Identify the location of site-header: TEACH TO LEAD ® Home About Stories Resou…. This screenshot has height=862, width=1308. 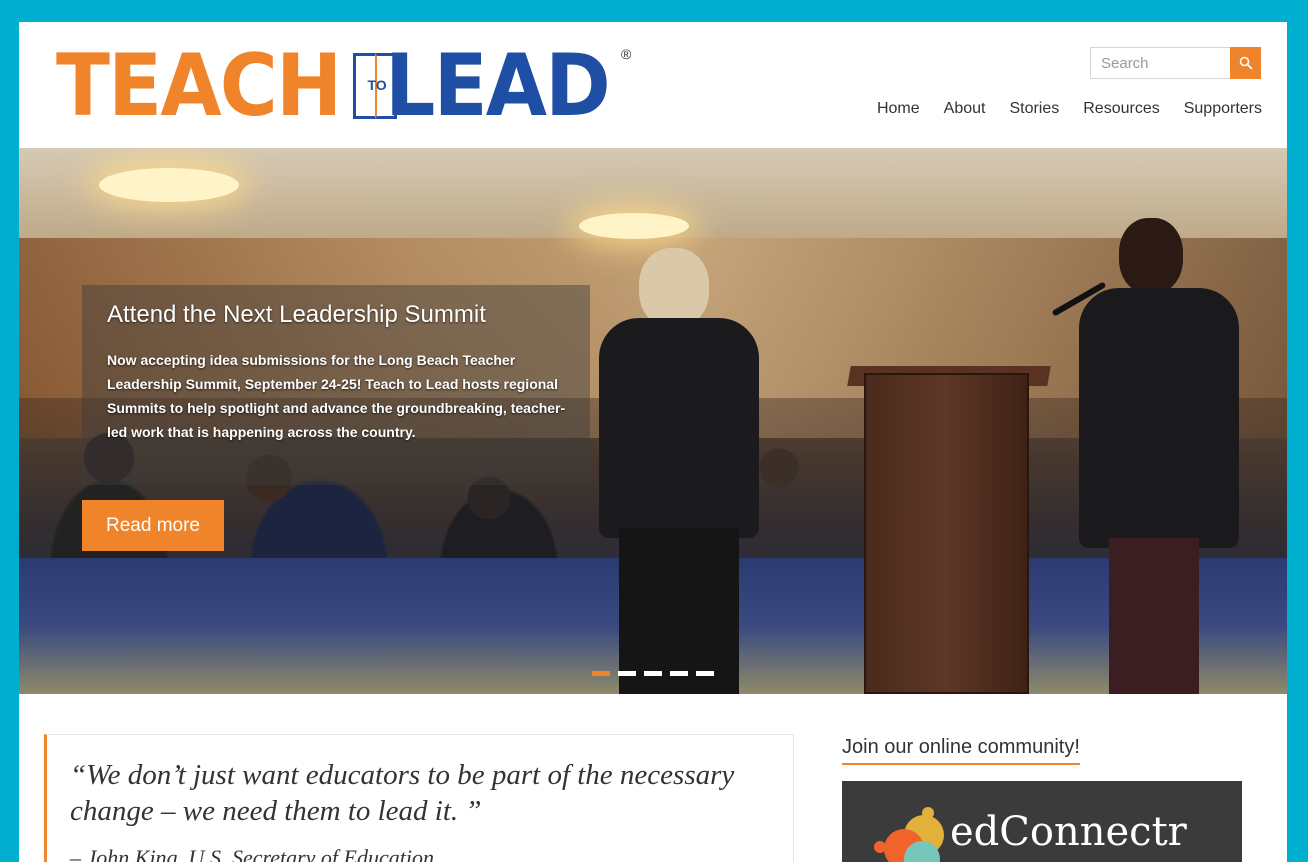
(653, 85).